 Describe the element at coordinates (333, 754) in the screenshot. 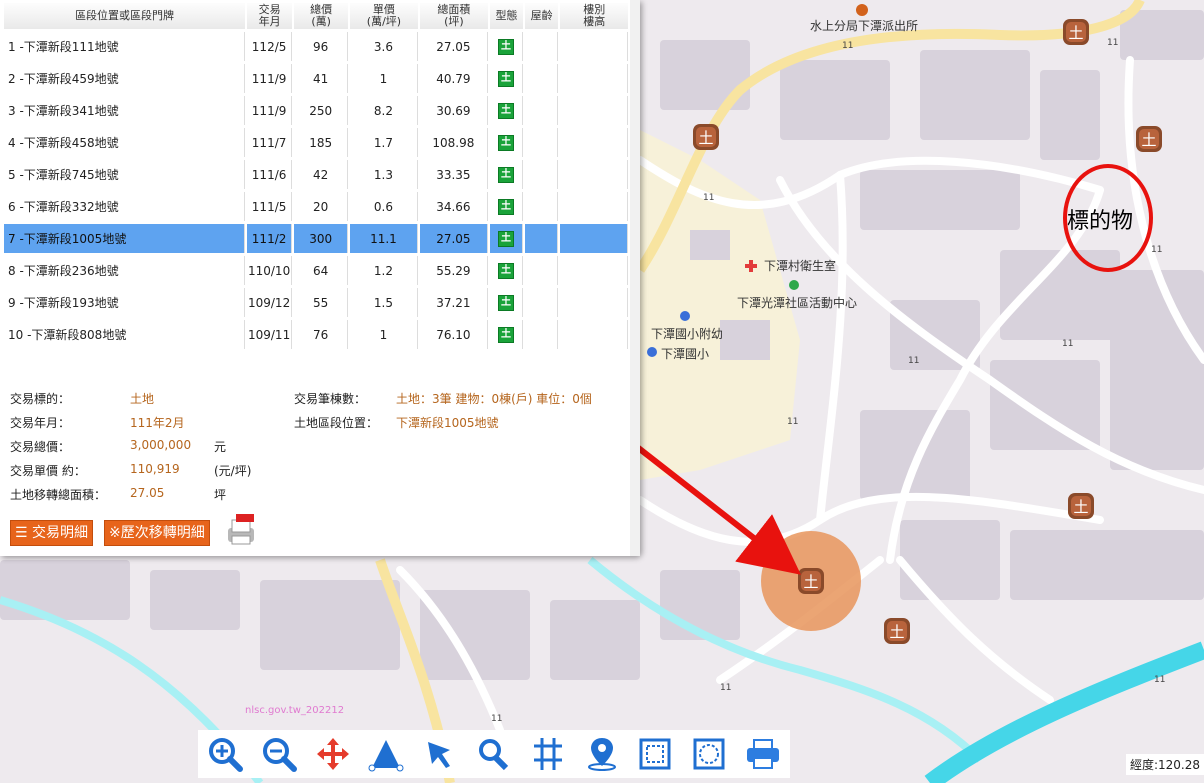

I see `pan-button` at that location.